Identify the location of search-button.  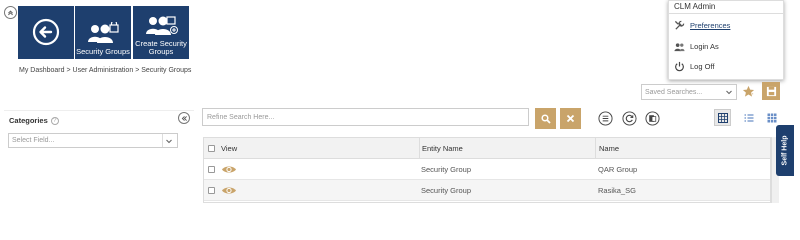
(545, 118).